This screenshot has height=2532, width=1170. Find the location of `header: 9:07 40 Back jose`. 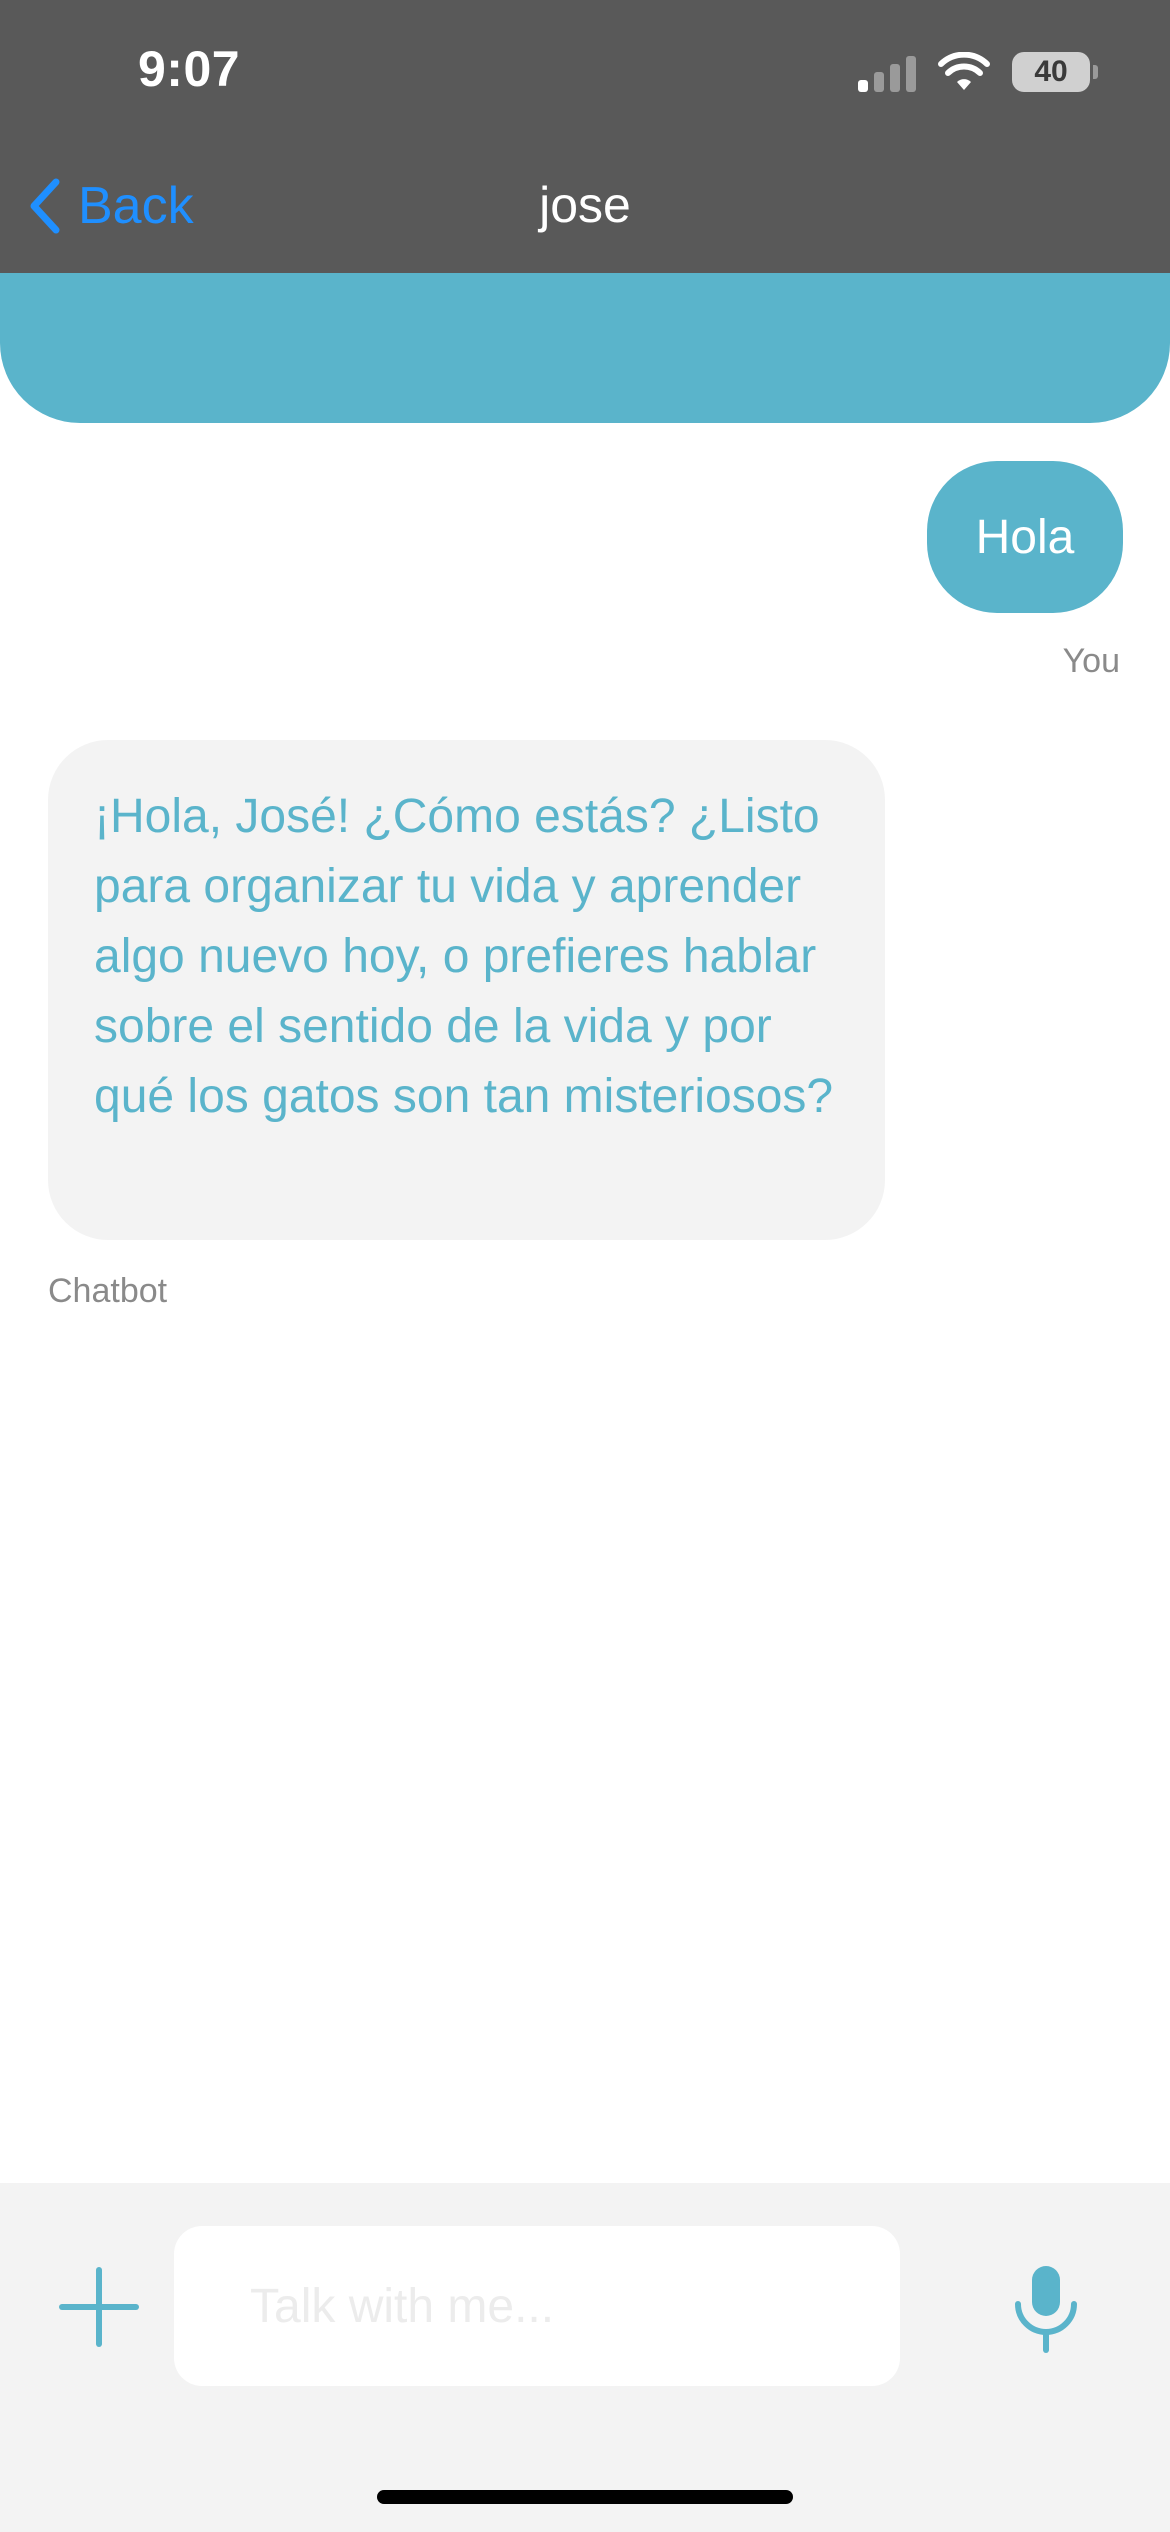

header: 9:07 40 Back jose is located at coordinates (585, 136).